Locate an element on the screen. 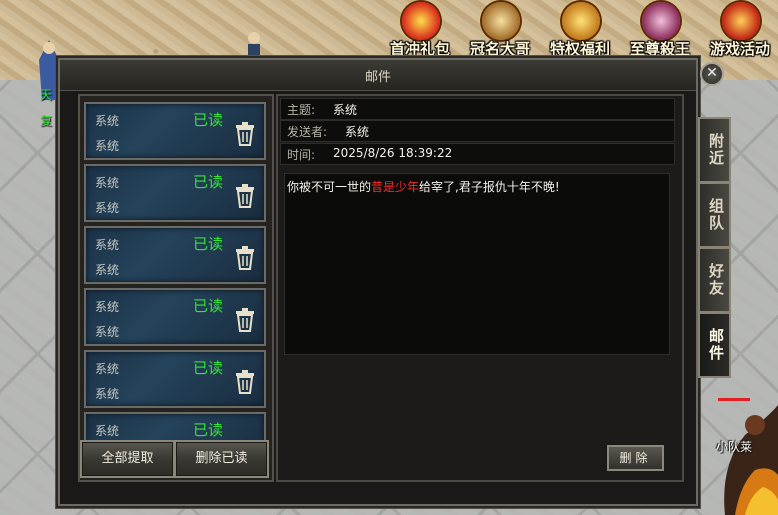 The height and width of the screenshot is (515, 778). dialog-title: 邮件 is located at coordinates (377, 77).